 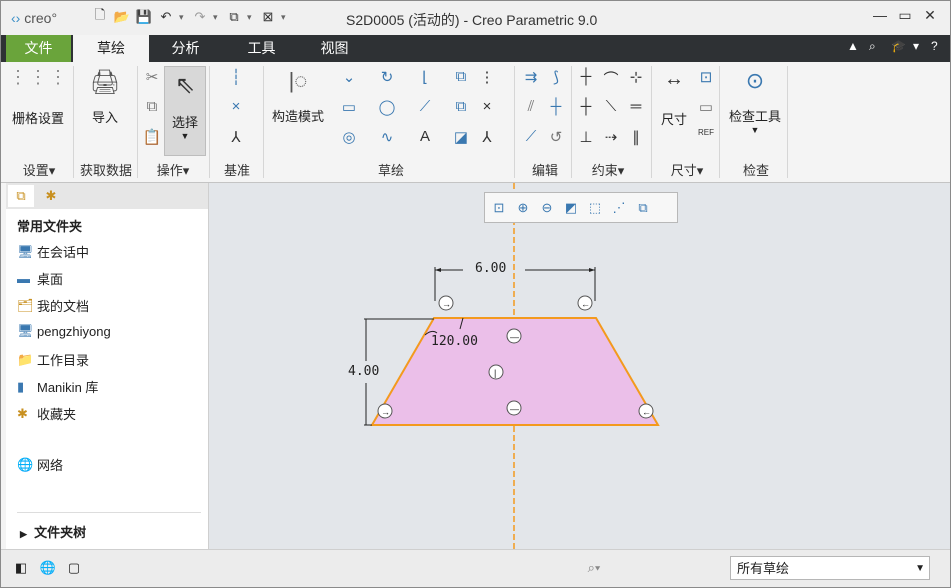 What do you see at coordinates (122, 17) in the screenshot?
I see `open-folder-icon: 📂` at bounding box center [122, 17].